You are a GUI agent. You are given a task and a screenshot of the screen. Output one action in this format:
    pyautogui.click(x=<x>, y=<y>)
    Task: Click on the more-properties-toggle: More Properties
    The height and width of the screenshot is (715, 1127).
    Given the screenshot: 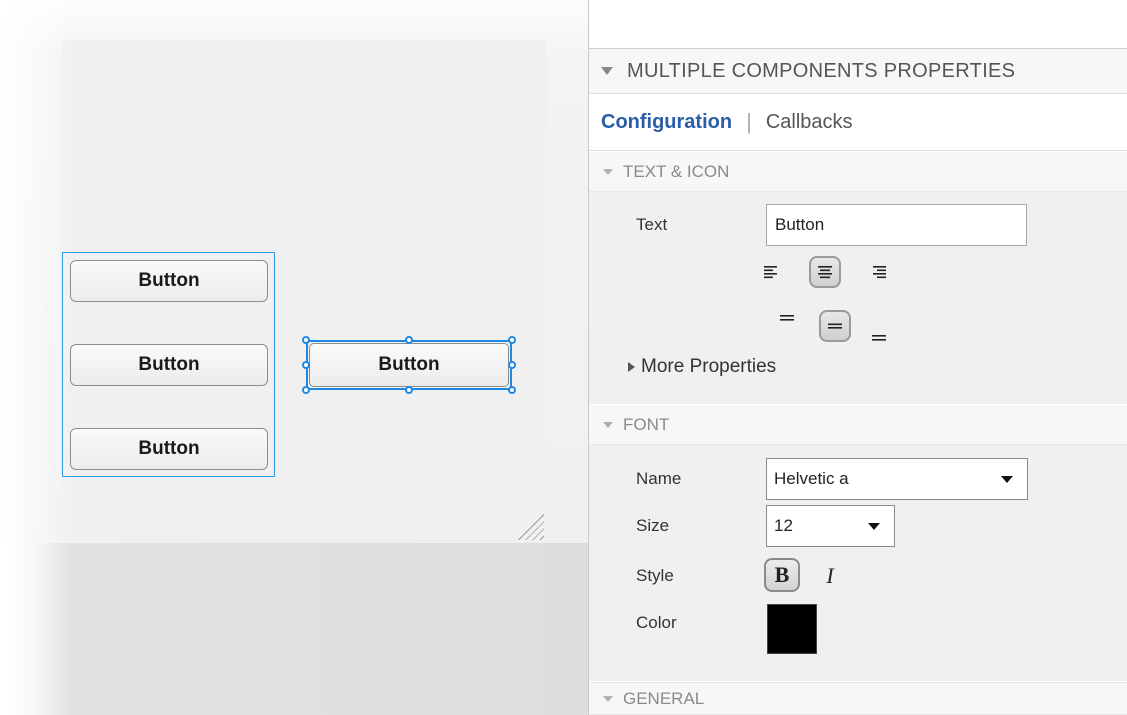 What is the action you would take?
    pyautogui.click(x=702, y=367)
    